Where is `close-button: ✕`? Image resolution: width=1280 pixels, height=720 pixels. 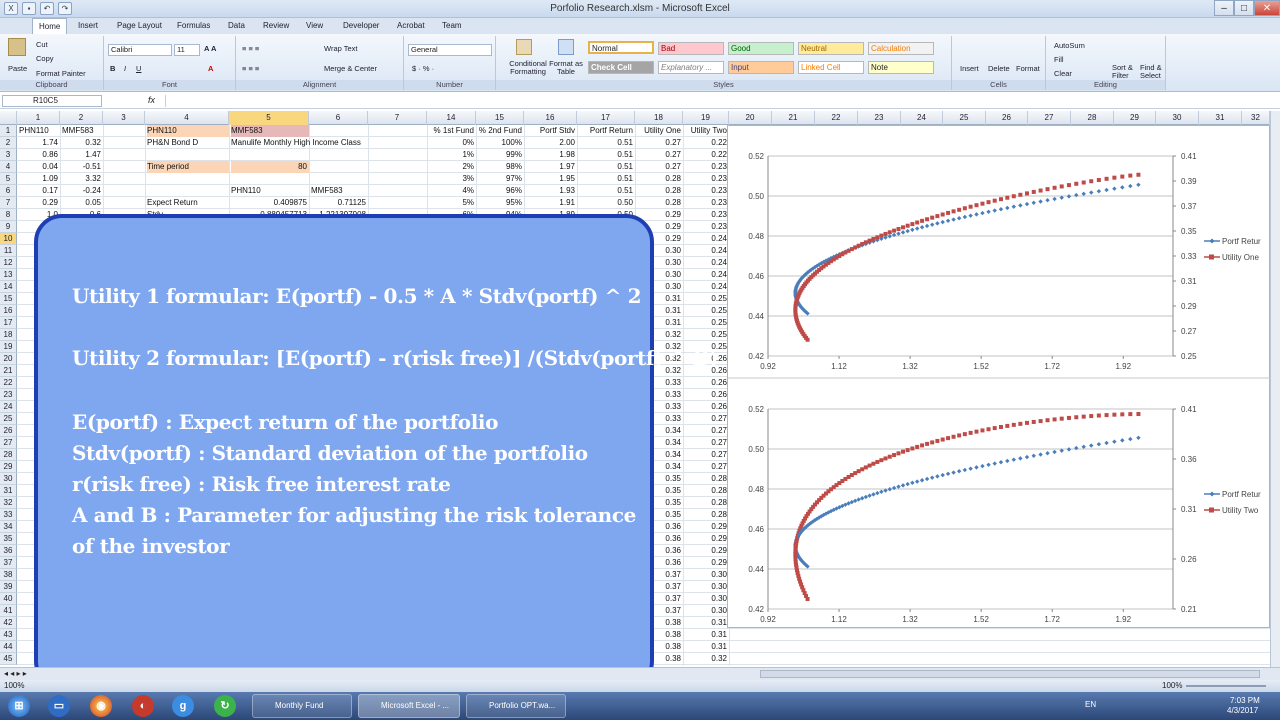 close-button: ✕ is located at coordinates (1267, 8).